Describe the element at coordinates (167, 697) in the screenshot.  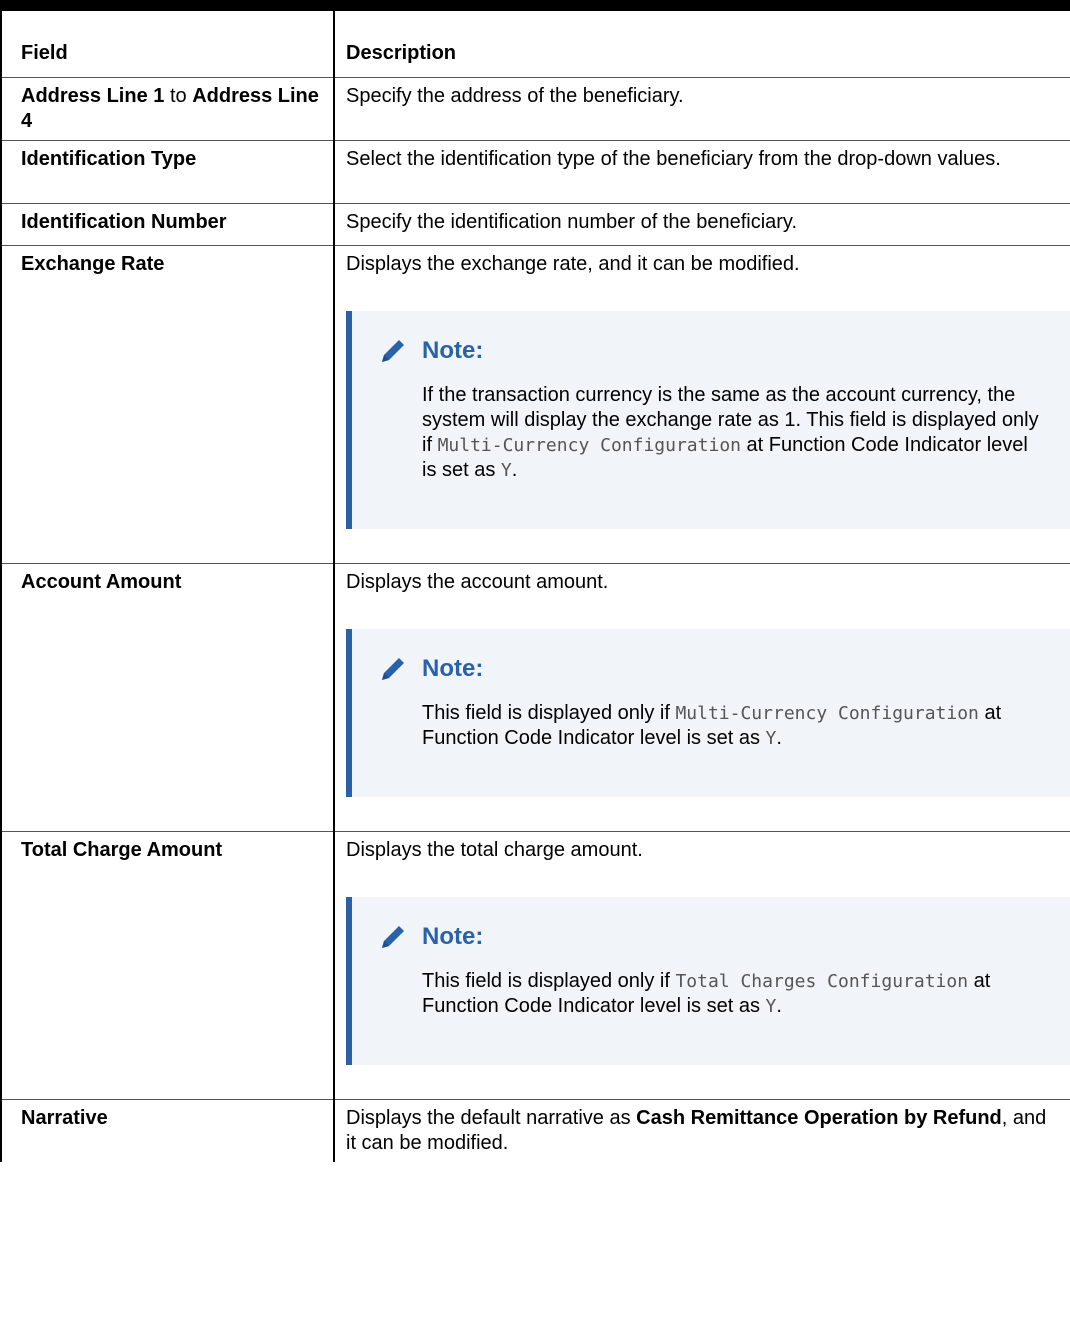
I see `field-cell: Account Amount` at that location.